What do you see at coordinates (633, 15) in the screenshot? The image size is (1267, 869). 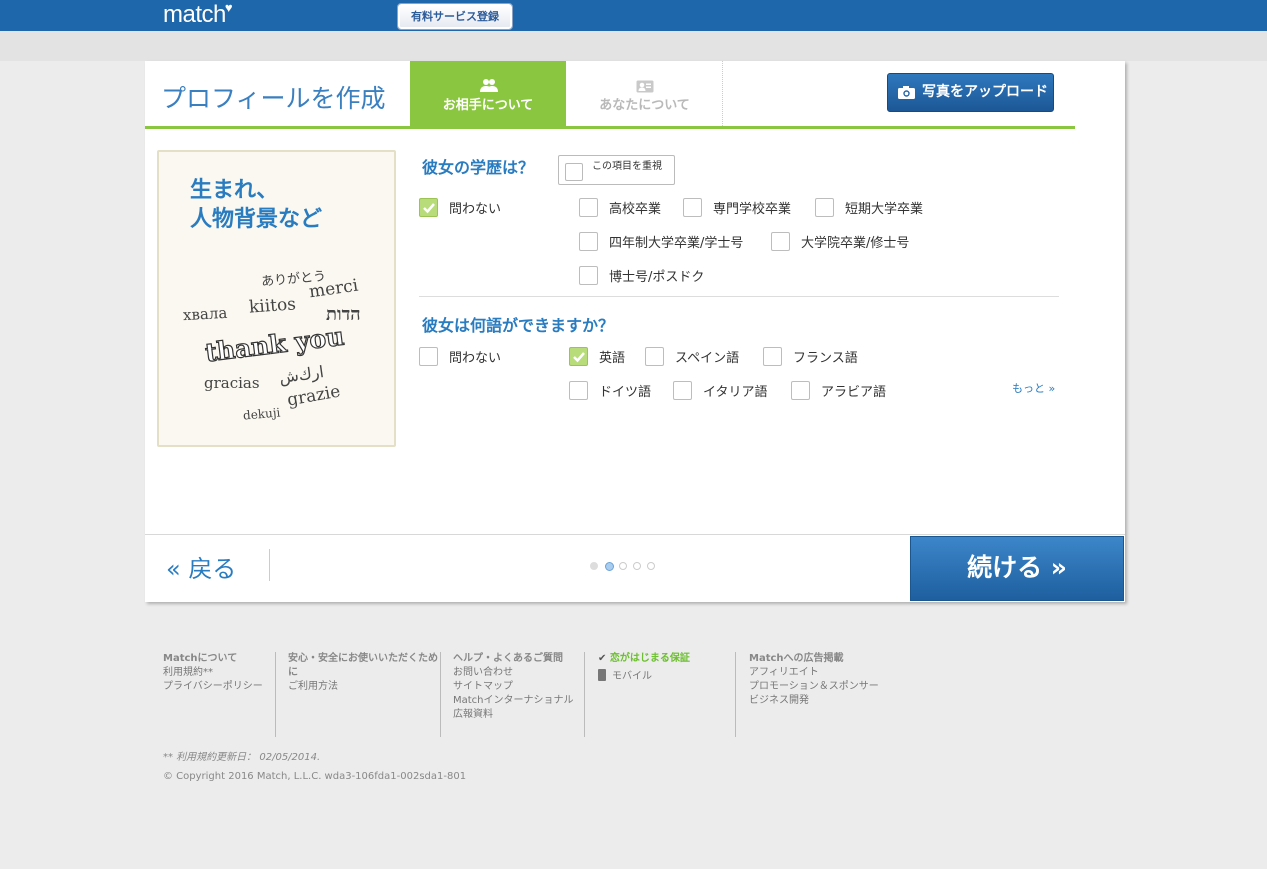 I see `top-bar: match♥ 有料サービス登録` at bounding box center [633, 15].